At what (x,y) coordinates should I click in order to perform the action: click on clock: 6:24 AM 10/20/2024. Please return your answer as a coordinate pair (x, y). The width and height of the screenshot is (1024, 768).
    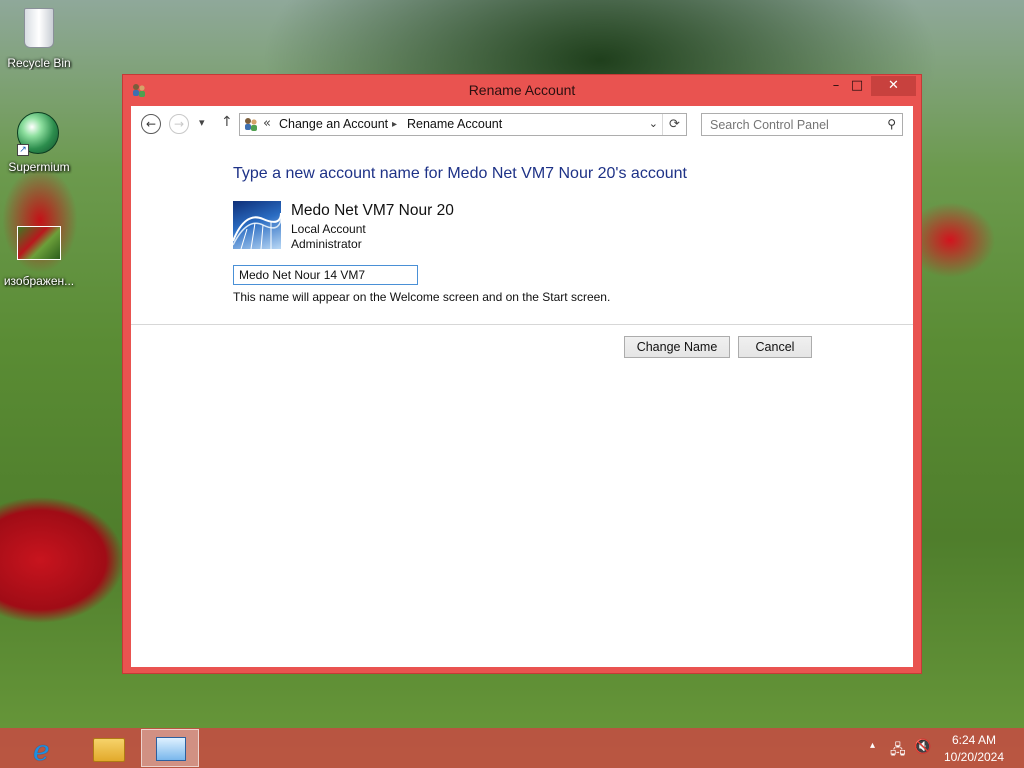
    Looking at the image, I should click on (974, 749).